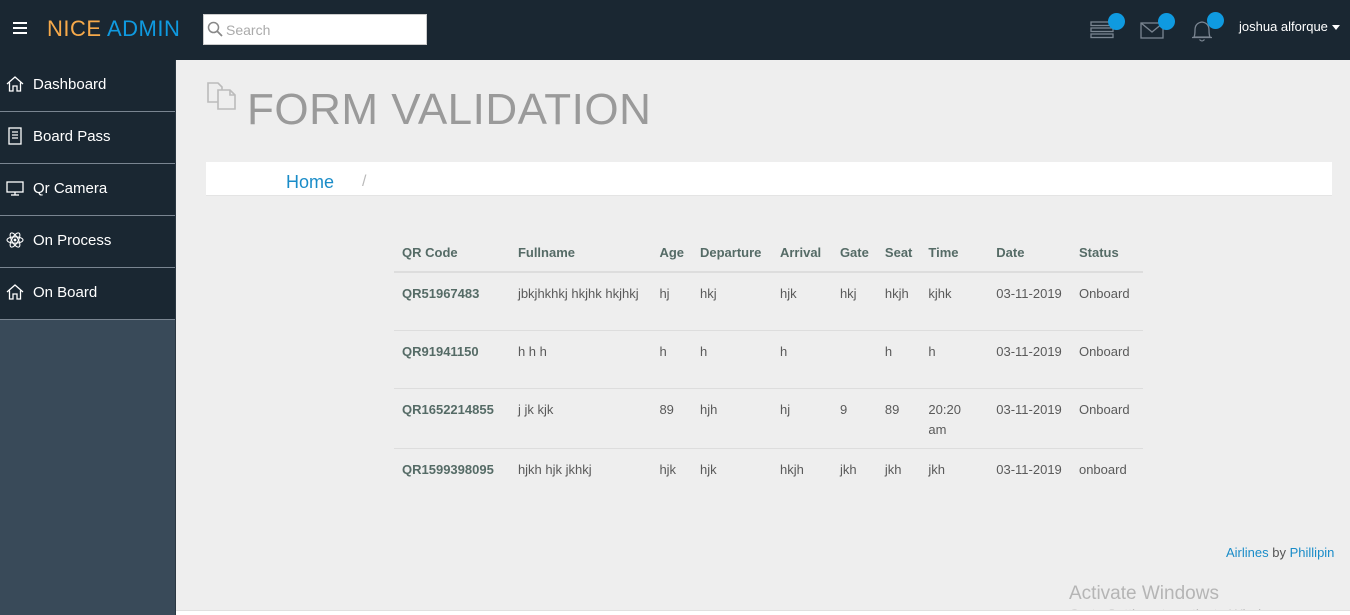 The height and width of the screenshot is (615, 1350). What do you see at coordinates (143, 28) in the screenshot?
I see `logo-text-admin: ADMIN` at bounding box center [143, 28].